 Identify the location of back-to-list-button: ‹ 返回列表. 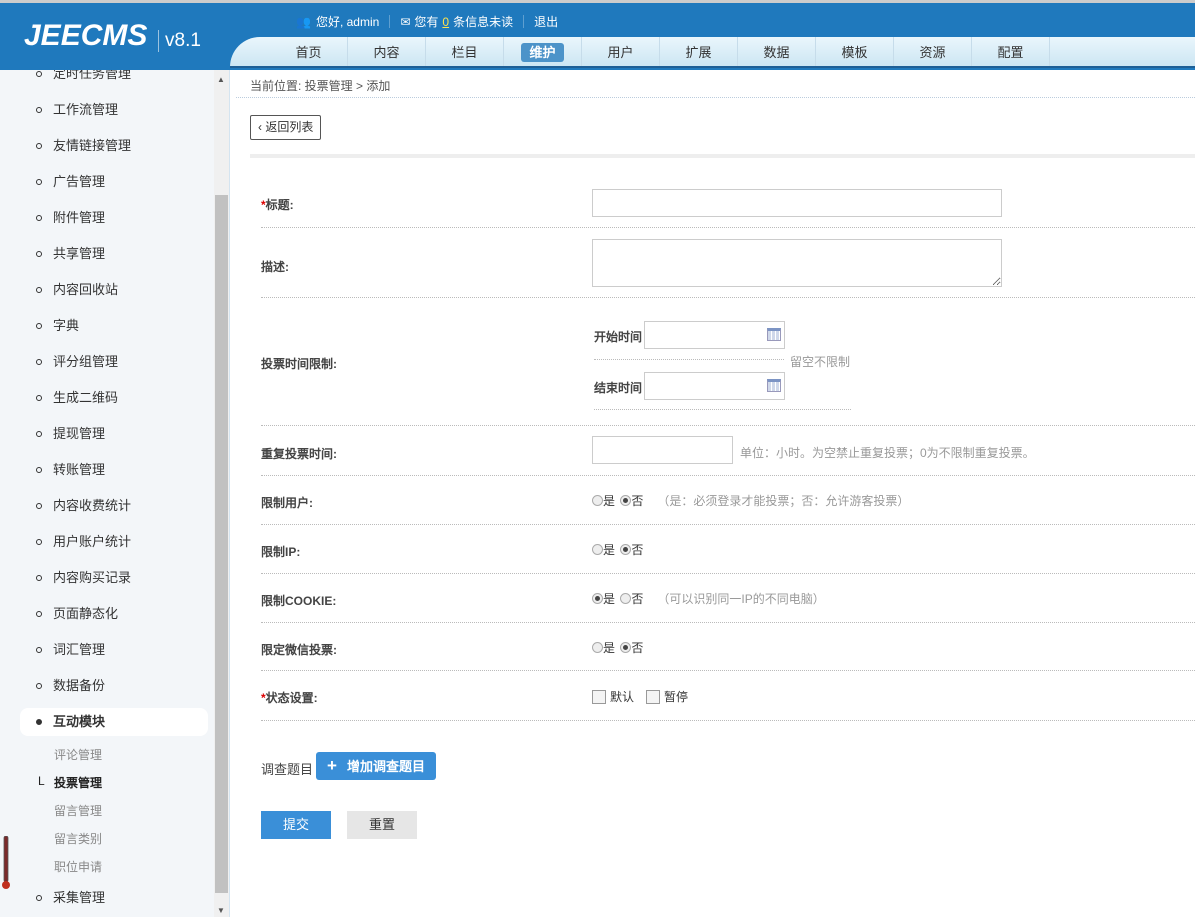
(286, 127).